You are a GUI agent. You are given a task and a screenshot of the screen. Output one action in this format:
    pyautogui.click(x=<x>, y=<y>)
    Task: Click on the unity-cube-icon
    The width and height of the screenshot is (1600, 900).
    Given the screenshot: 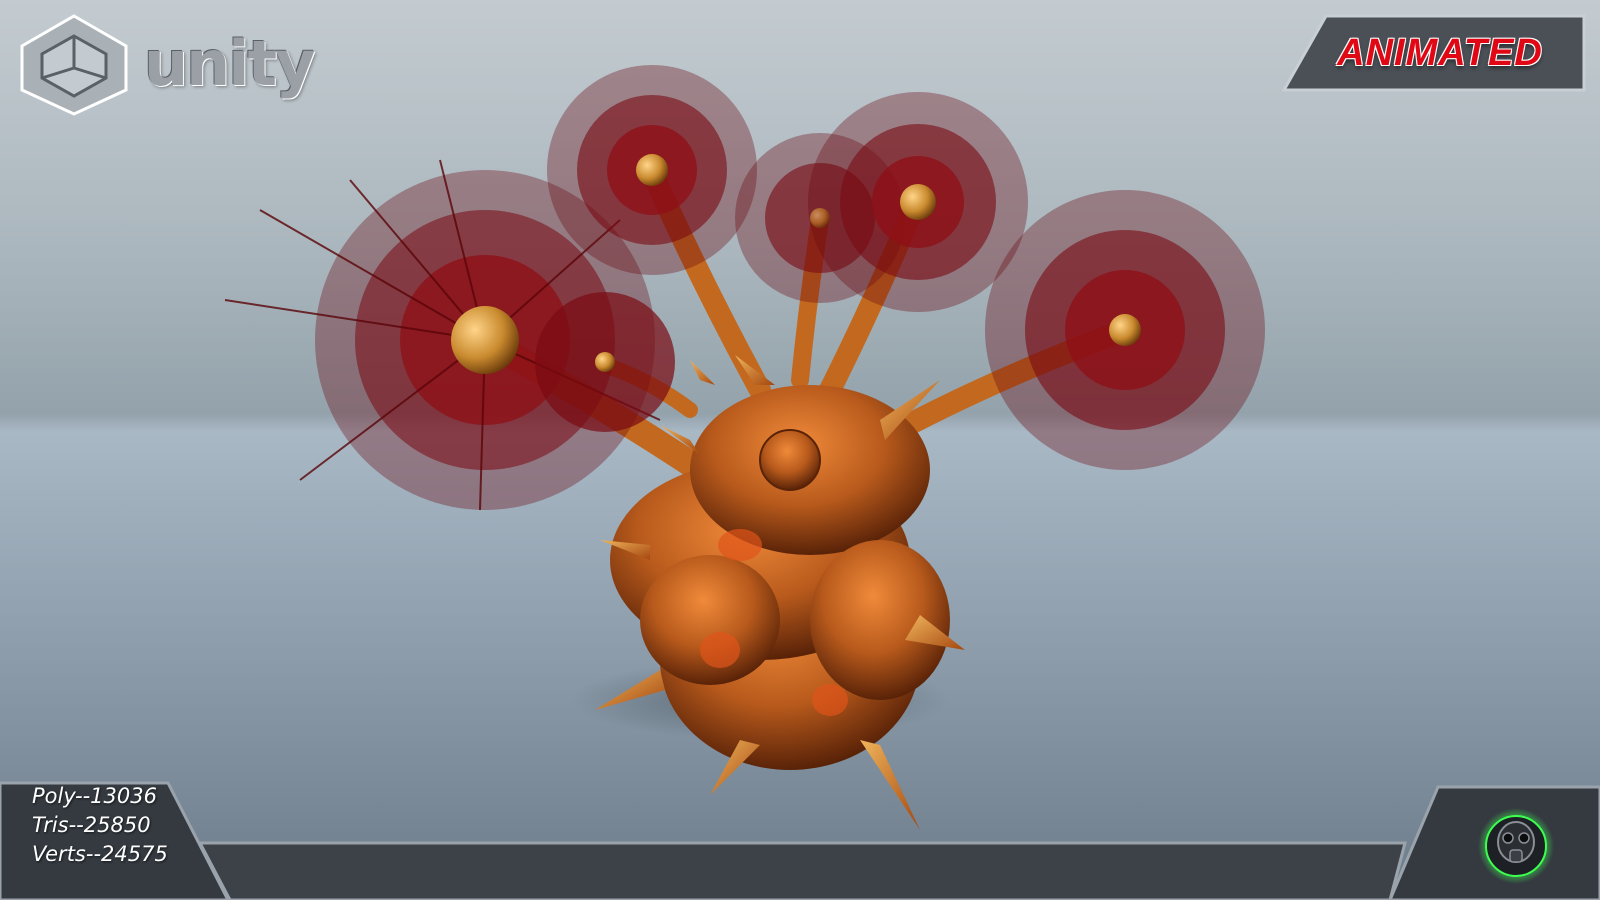 What is the action you would take?
    pyautogui.click(x=74, y=67)
    